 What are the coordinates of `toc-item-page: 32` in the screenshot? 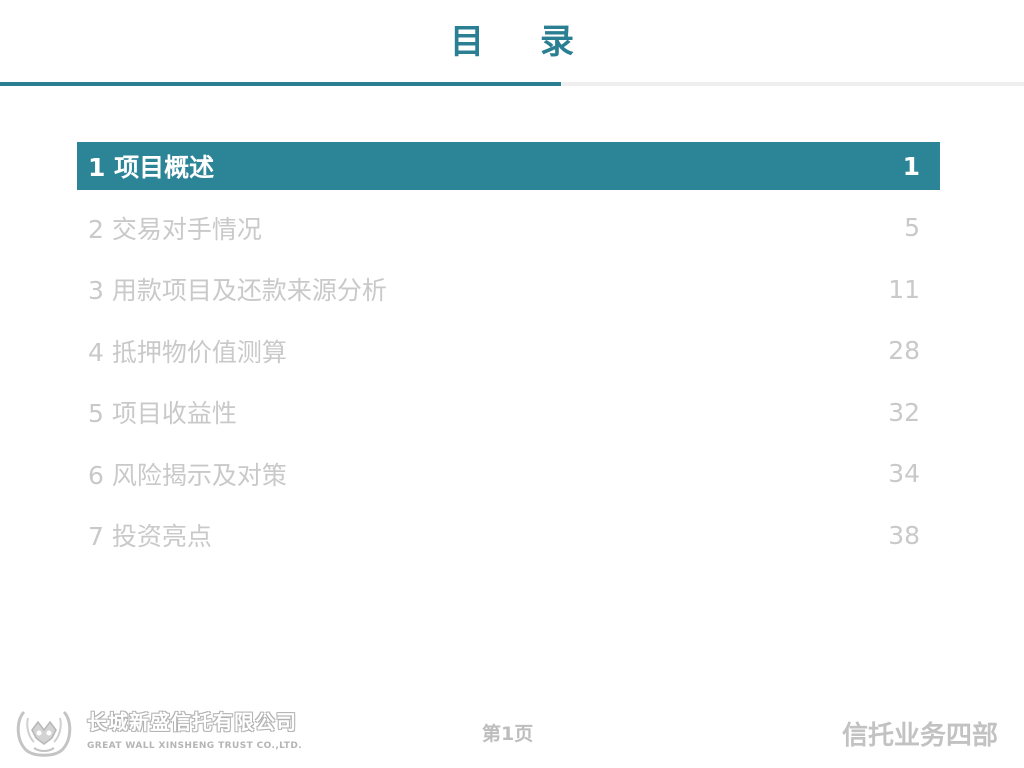 It's located at (904, 412).